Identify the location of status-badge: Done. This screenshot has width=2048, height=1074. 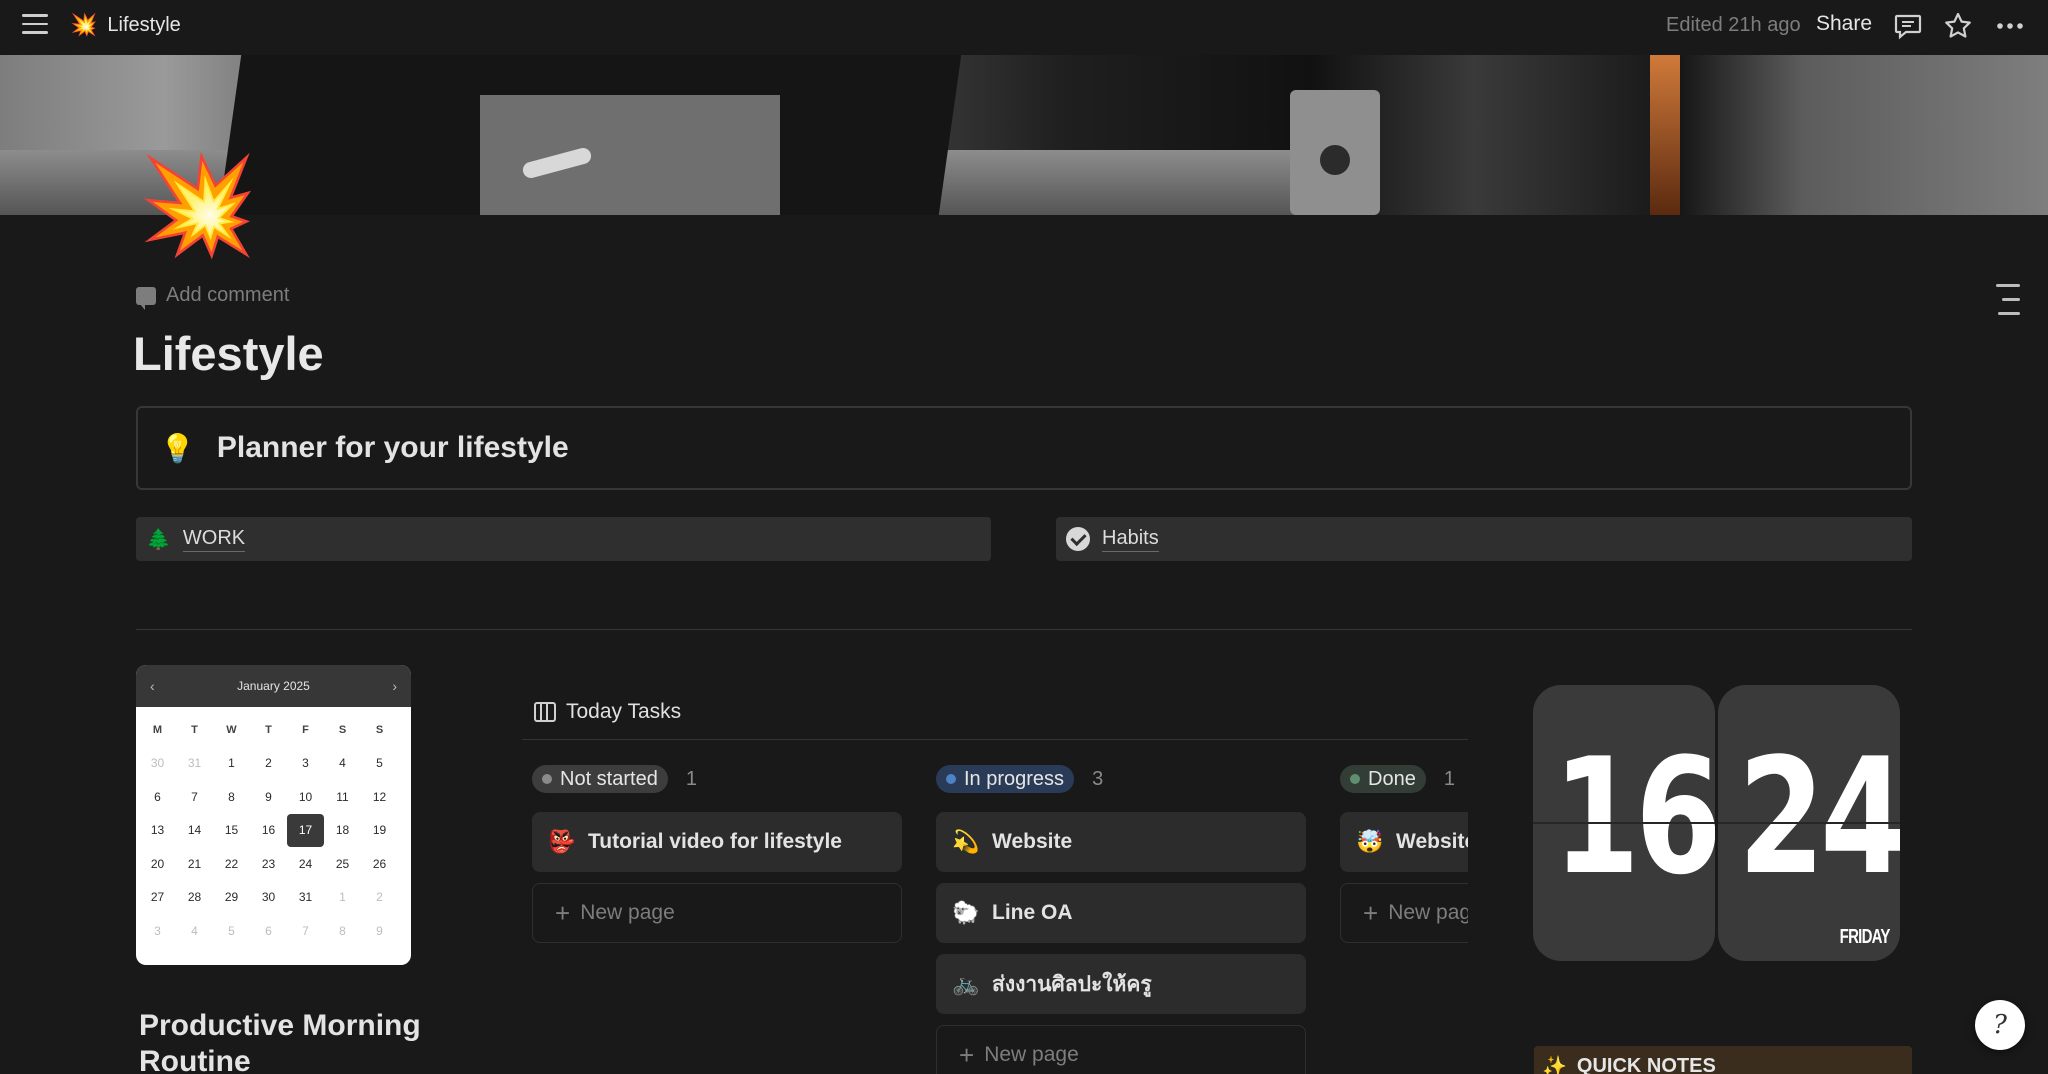
(1383, 779).